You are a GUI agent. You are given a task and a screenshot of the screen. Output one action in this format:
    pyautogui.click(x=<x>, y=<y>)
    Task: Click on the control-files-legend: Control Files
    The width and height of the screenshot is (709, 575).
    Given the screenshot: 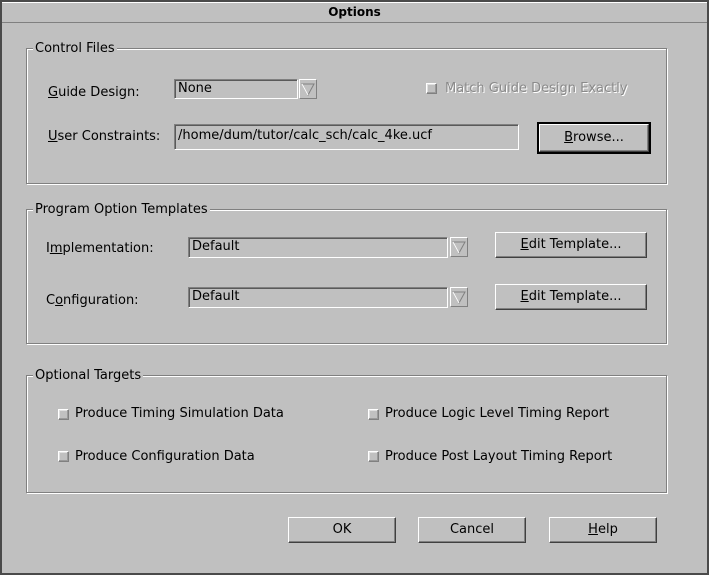 What is the action you would take?
    pyautogui.click(x=75, y=48)
    